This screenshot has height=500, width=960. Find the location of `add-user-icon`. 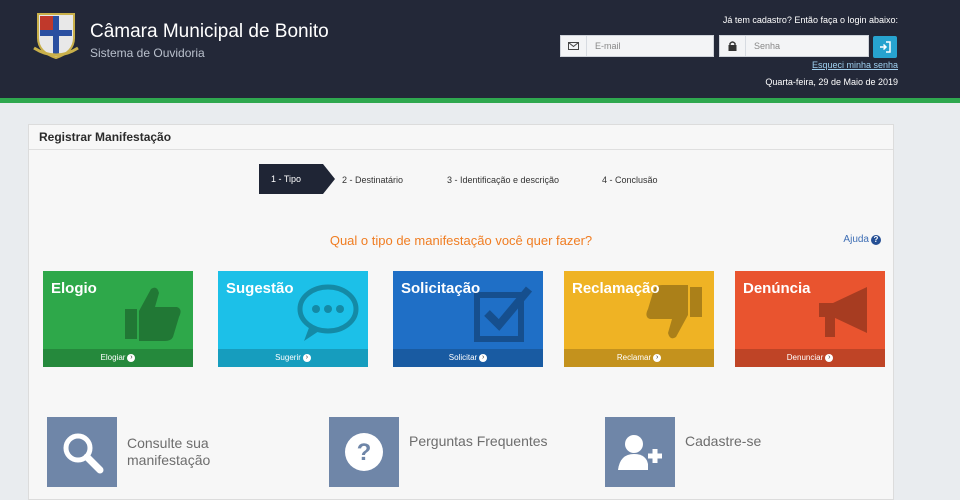

add-user-icon is located at coordinates (640, 452).